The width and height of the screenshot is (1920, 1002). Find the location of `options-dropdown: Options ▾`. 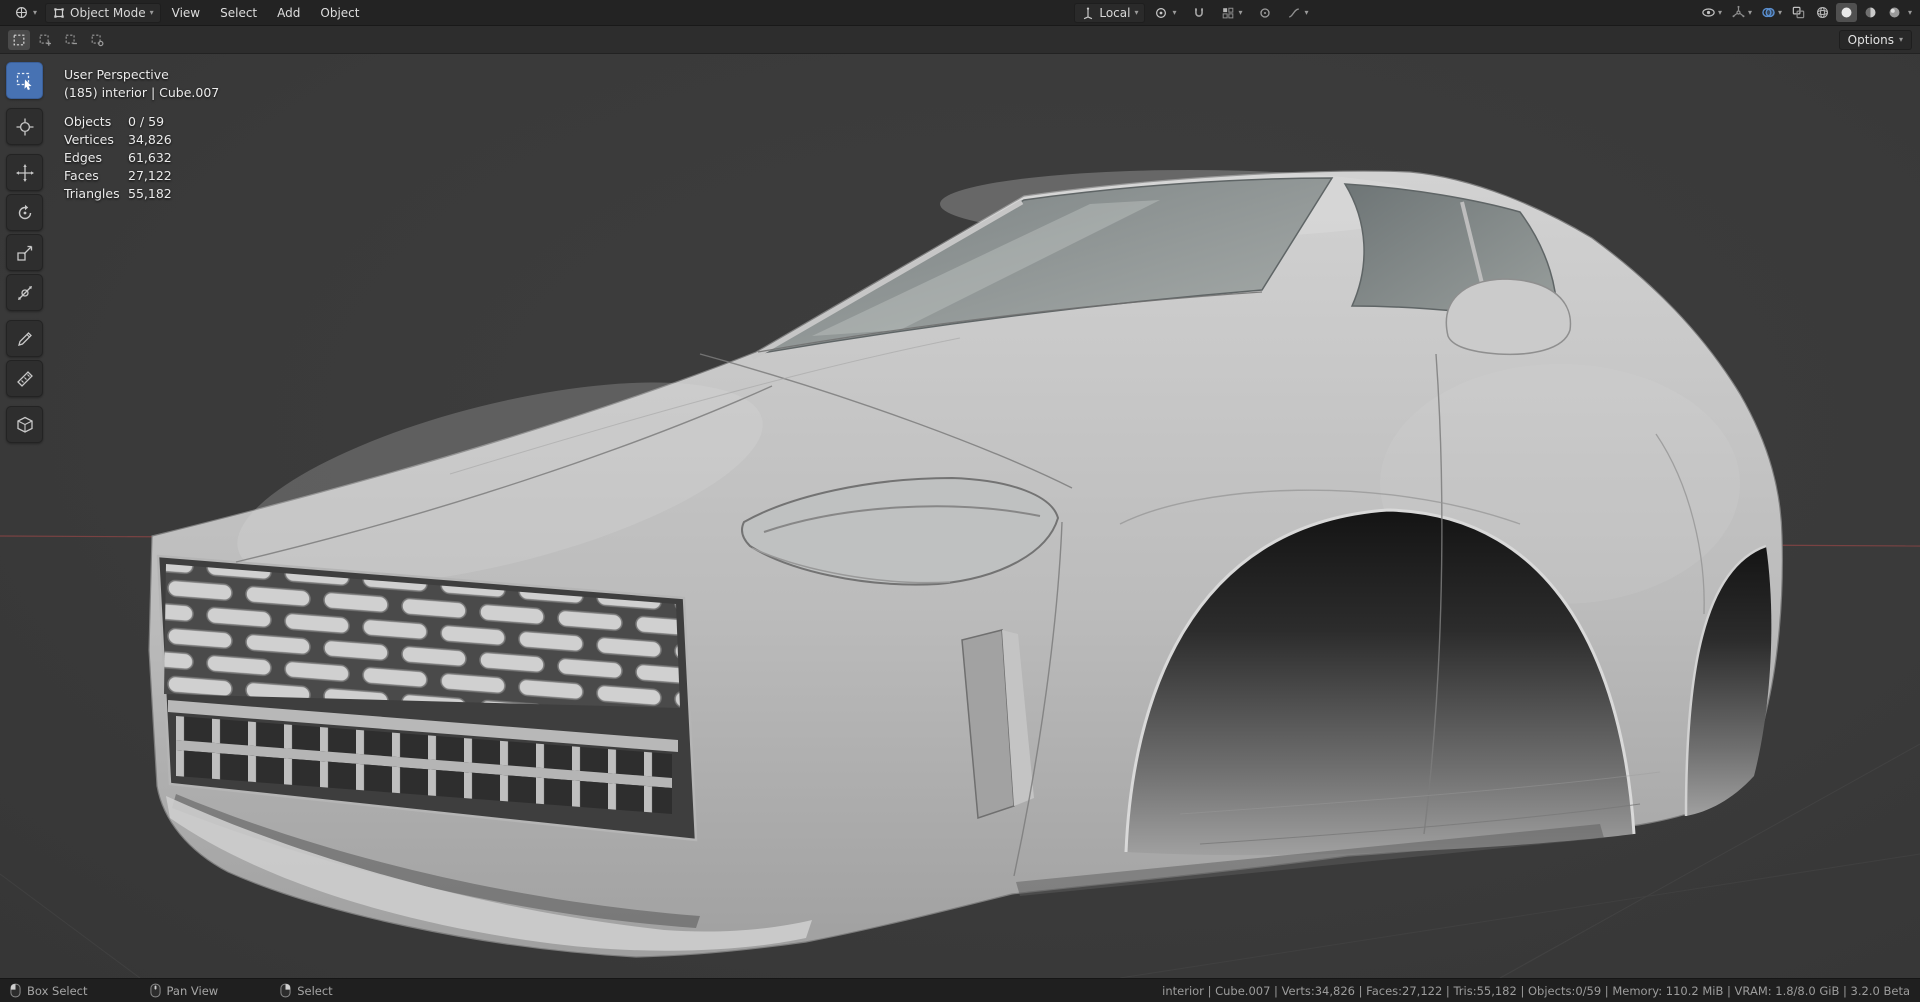

options-dropdown: Options ▾ is located at coordinates (1875, 39).